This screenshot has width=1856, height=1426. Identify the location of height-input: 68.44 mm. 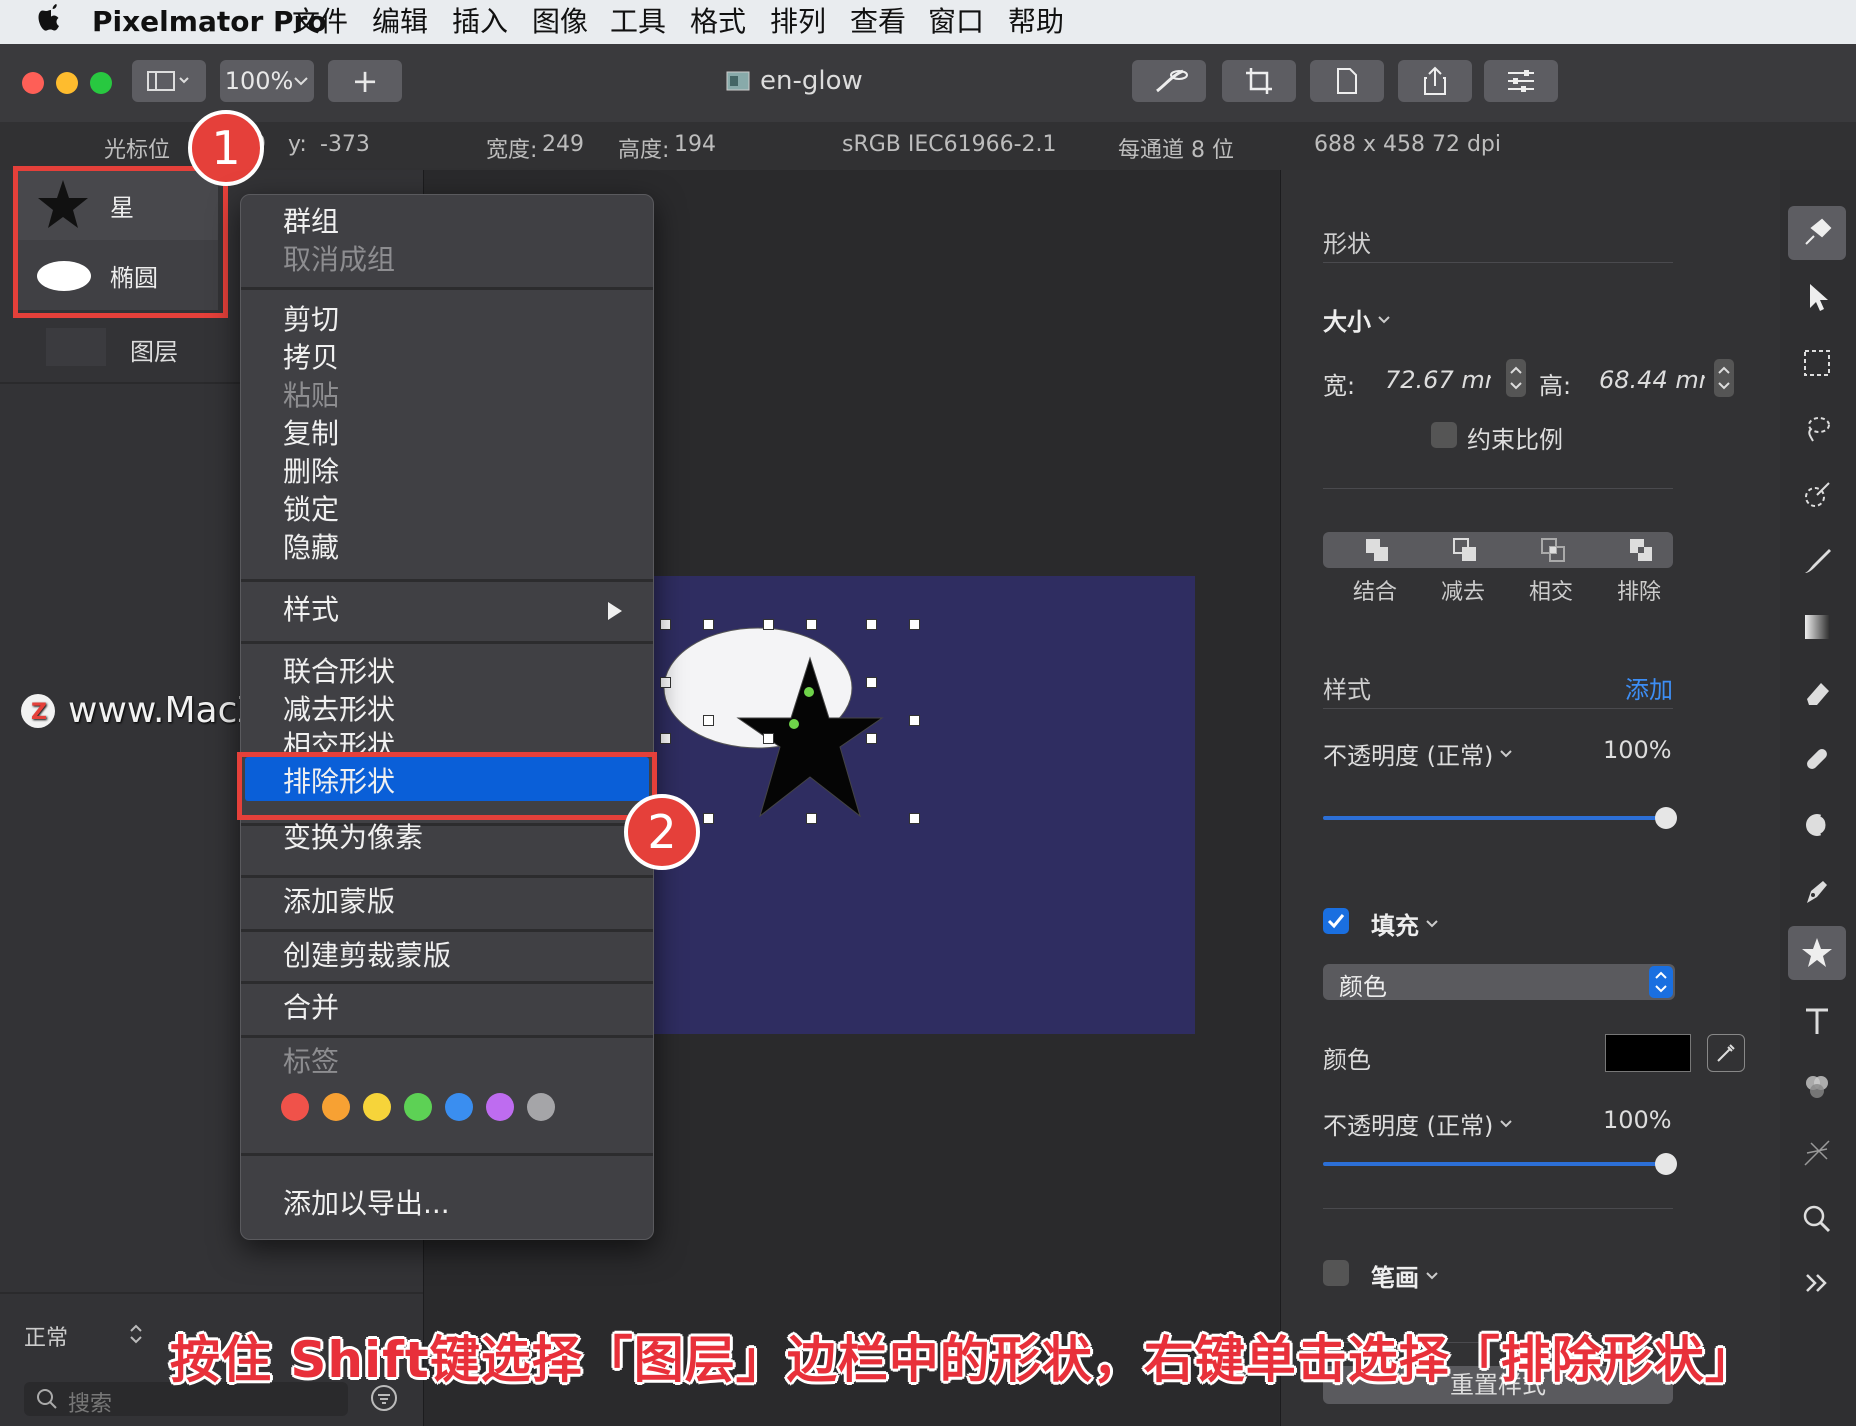
(1652, 380).